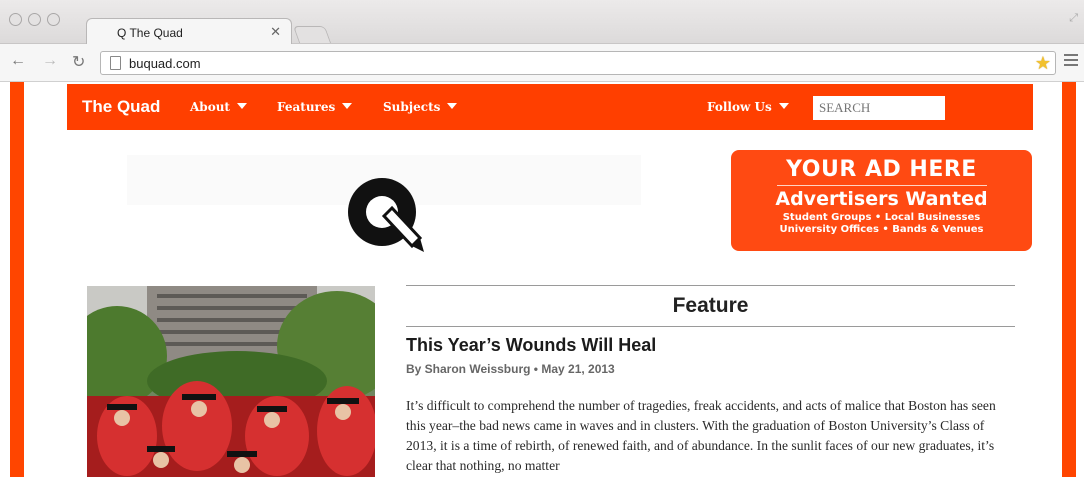 Image resolution: width=1084 pixels, height=477 pixels. What do you see at coordinates (531, 345) in the screenshot?
I see `article-title-link: This Year’s Wounds Will Heal` at bounding box center [531, 345].